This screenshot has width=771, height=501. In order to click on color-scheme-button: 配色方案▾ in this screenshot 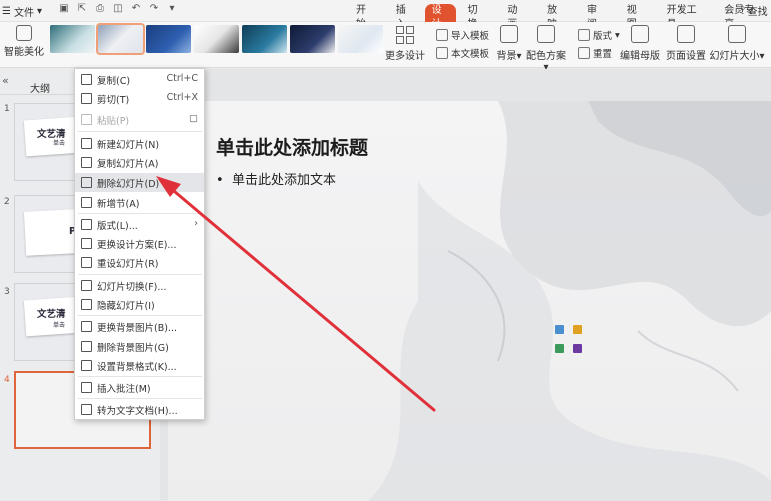, I will do `click(546, 49)`.